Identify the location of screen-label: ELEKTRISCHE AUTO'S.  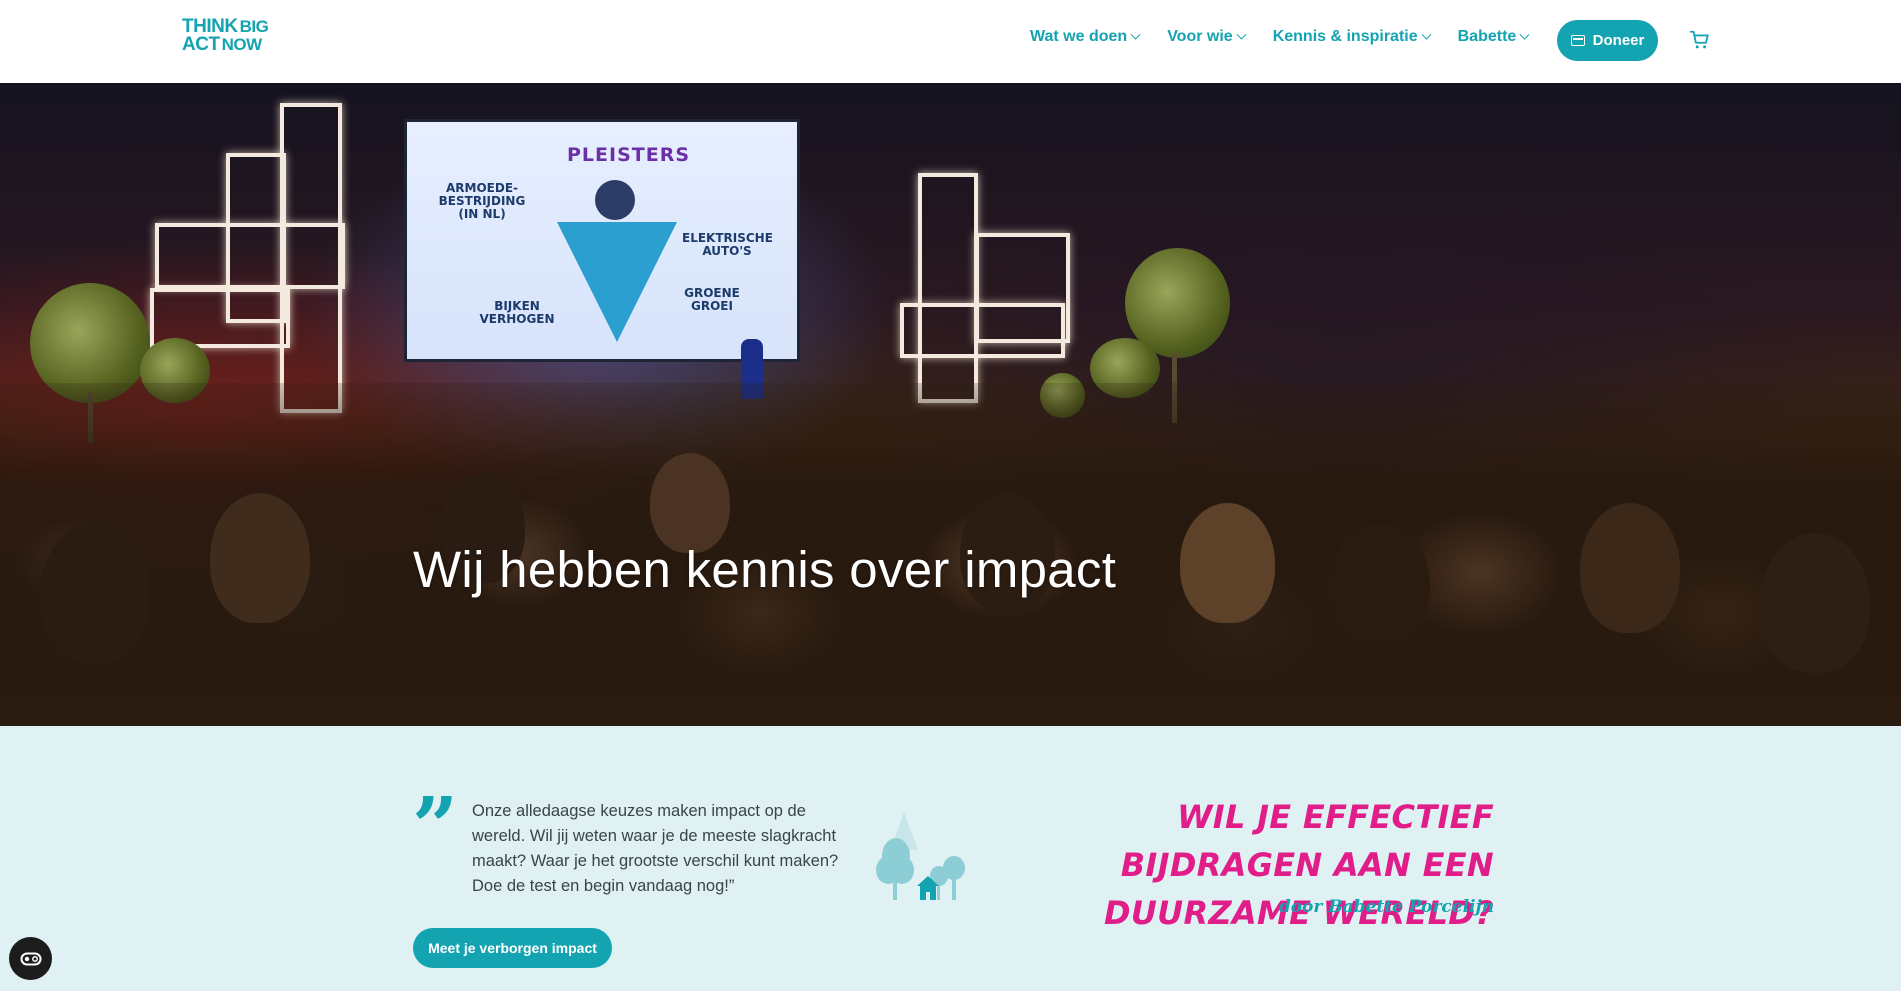
(727, 245).